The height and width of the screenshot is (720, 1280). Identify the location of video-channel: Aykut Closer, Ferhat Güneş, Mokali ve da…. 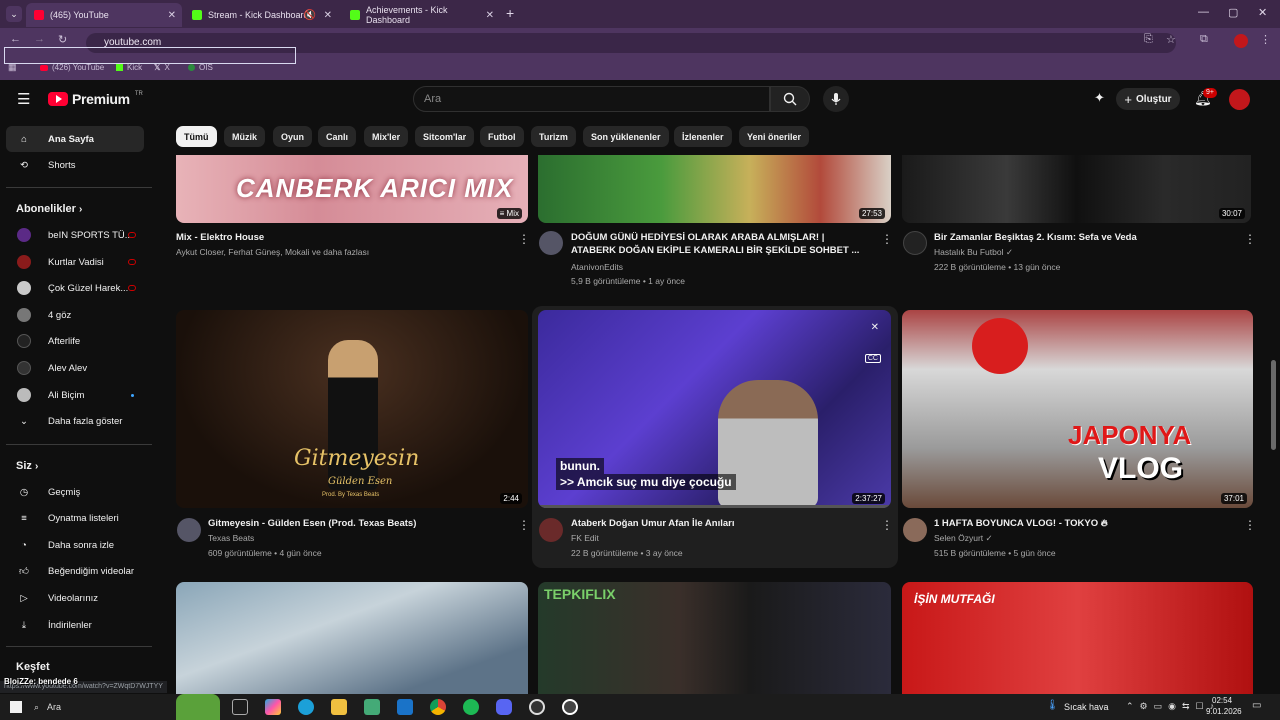
(341, 252).